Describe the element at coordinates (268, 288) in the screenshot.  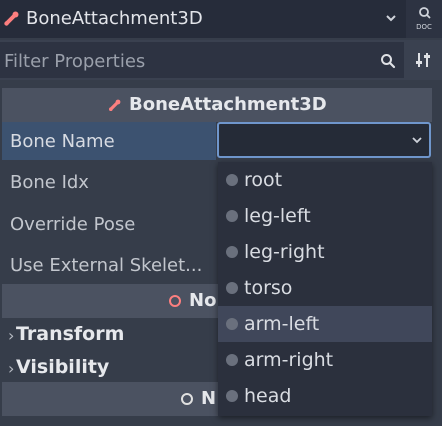
I see `menu-item-label: torso` at that location.